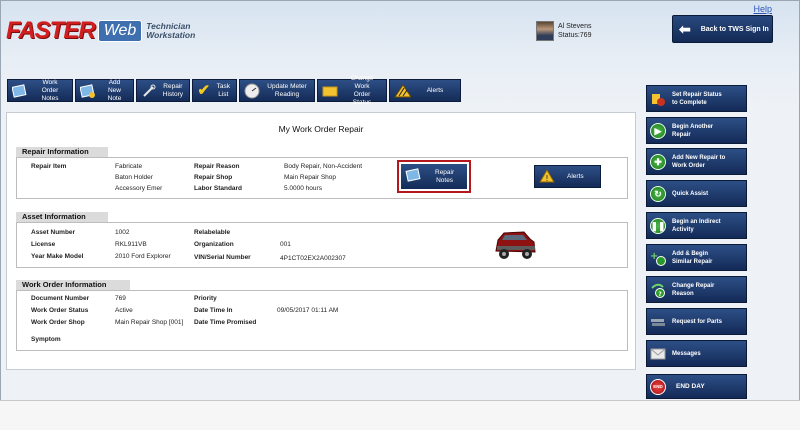 The height and width of the screenshot is (430, 800). I want to click on request-for-parts-button: Request for Parts, so click(696, 321).